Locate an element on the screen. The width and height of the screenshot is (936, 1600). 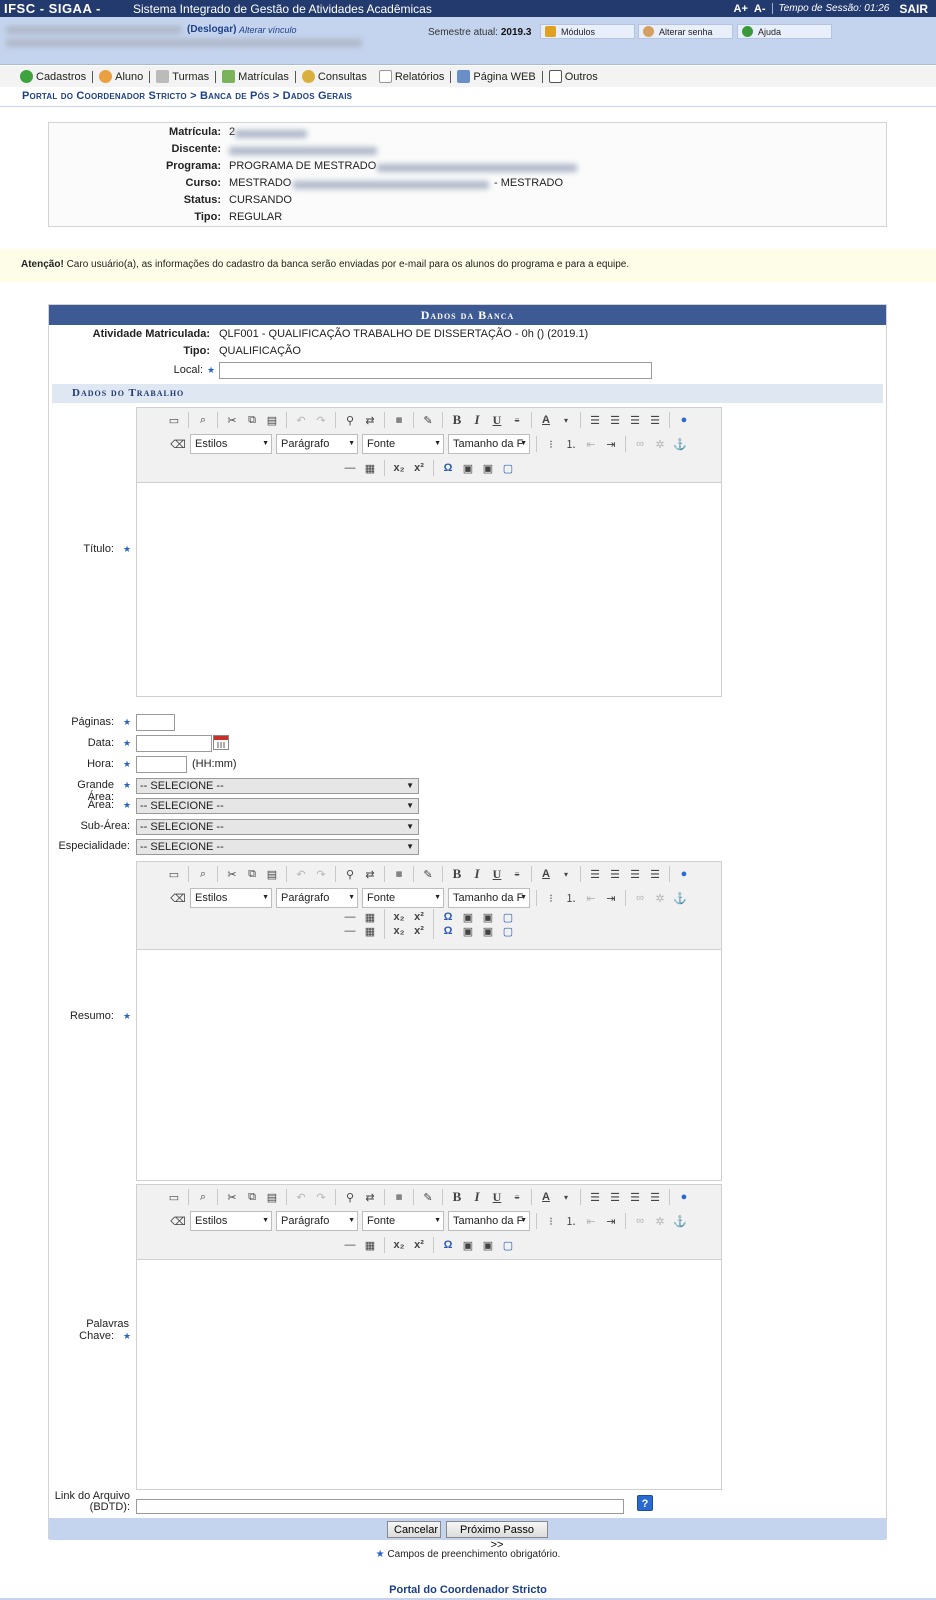
grande-area-select: -- SELECIONE -- ▼ is located at coordinates (277, 786).